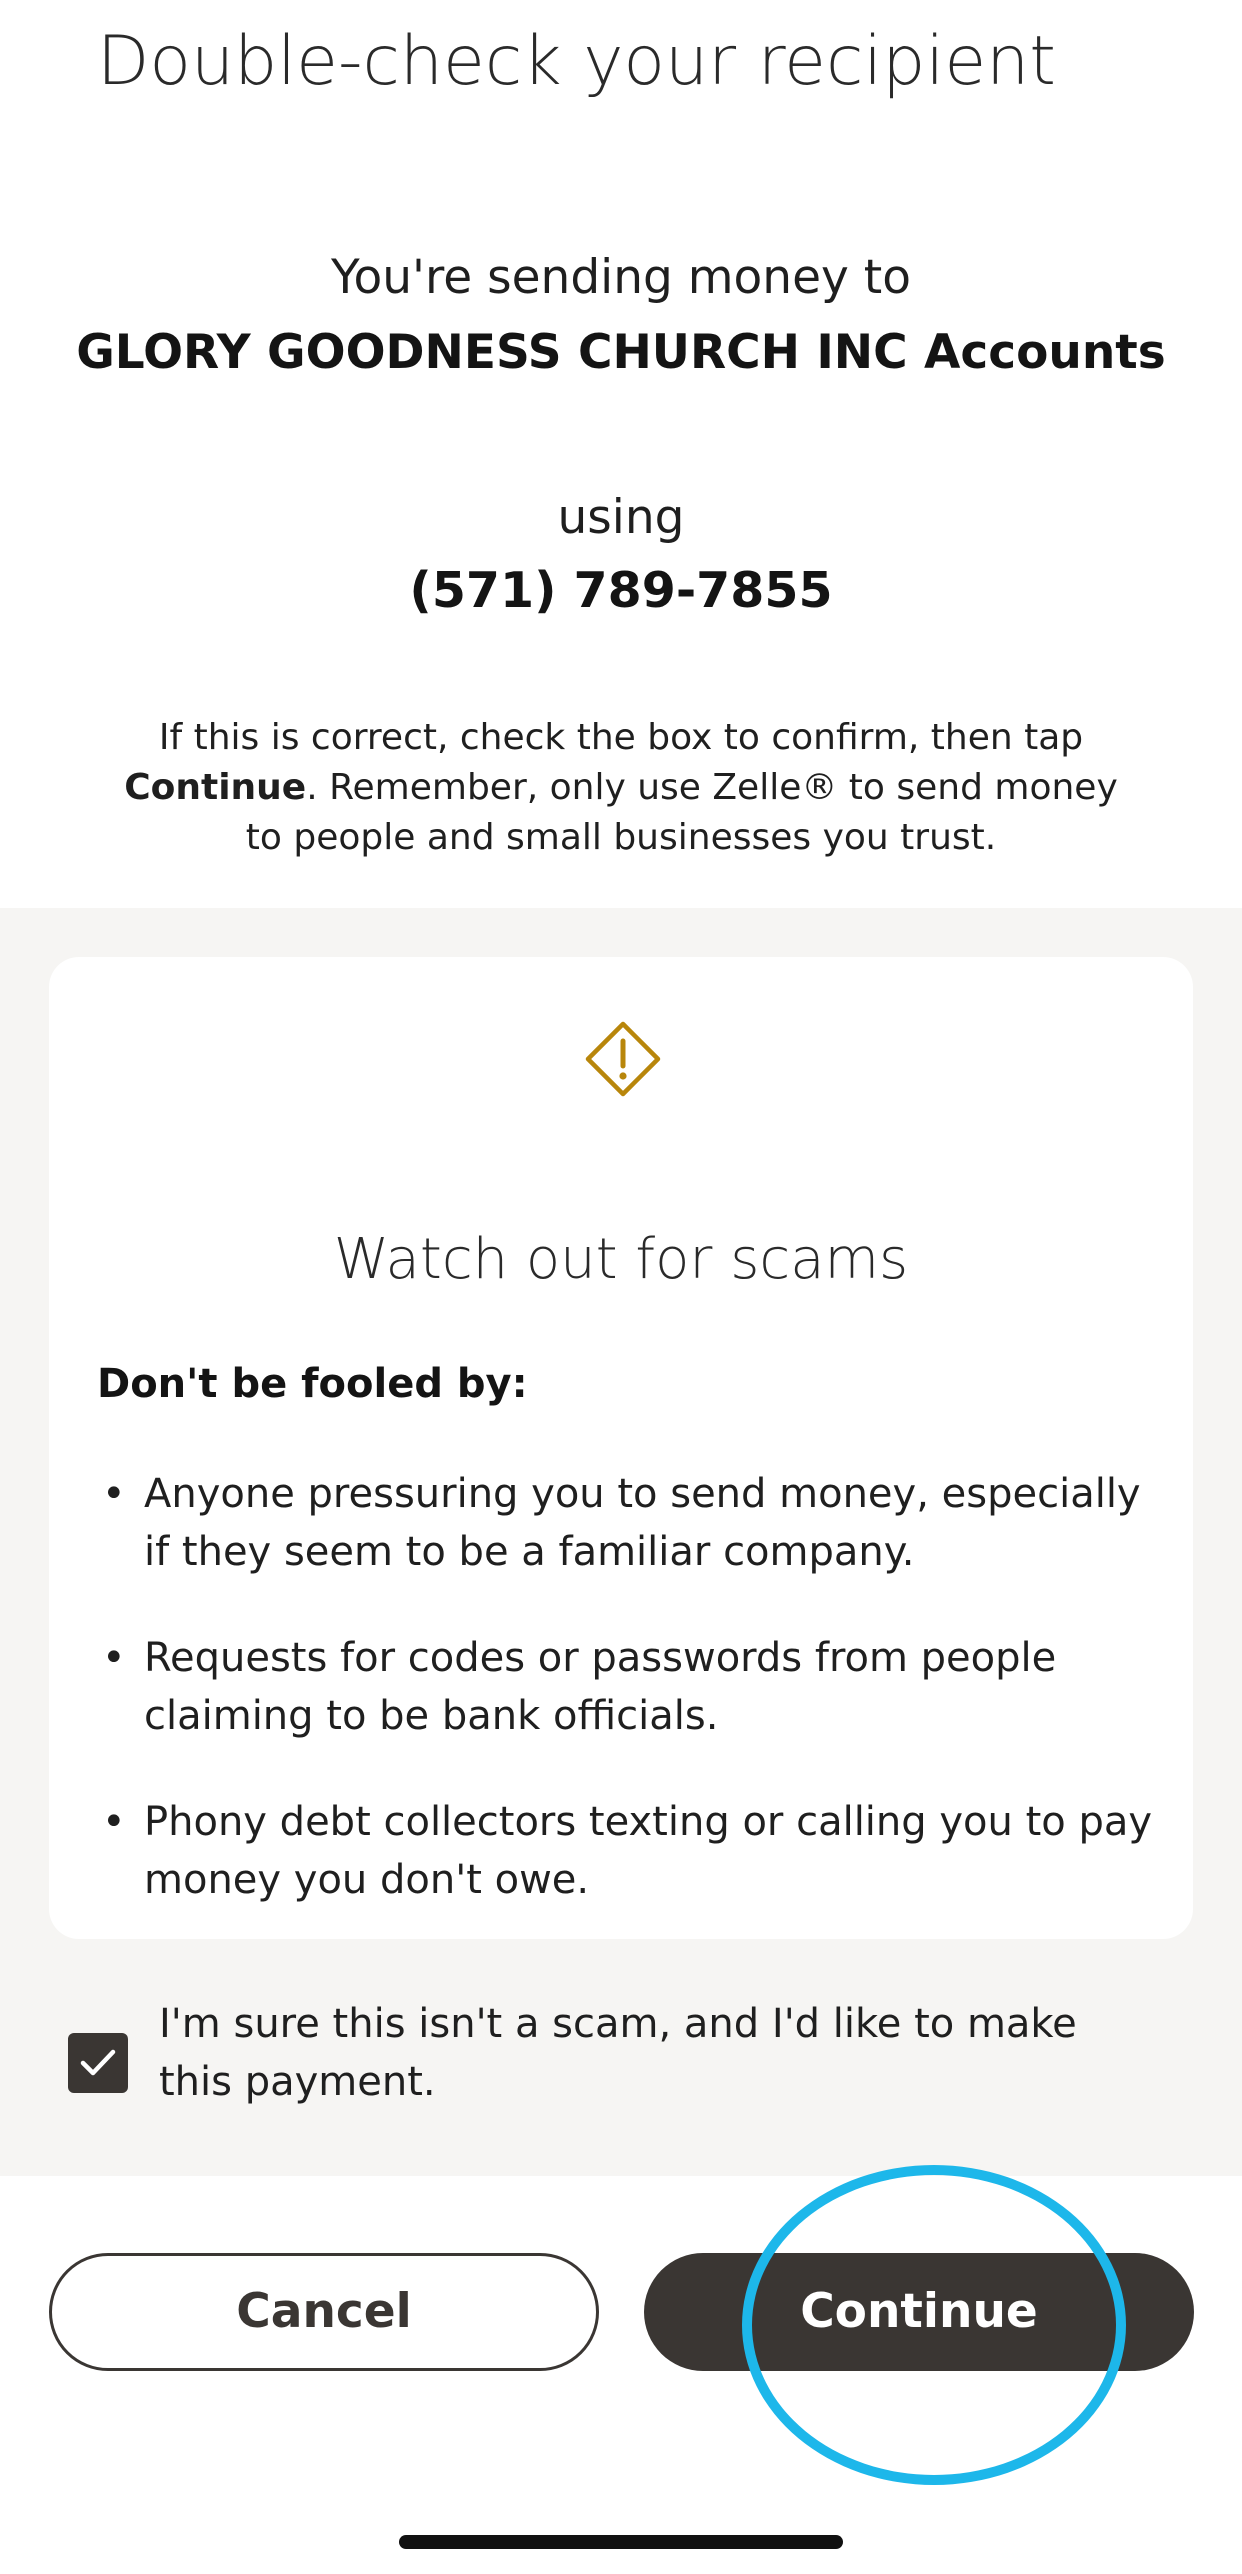 Image resolution: width=1242 pixels, height=2574 pixels. I want to click on recipient-phone: (571) 789-7855, so click(621, 590).